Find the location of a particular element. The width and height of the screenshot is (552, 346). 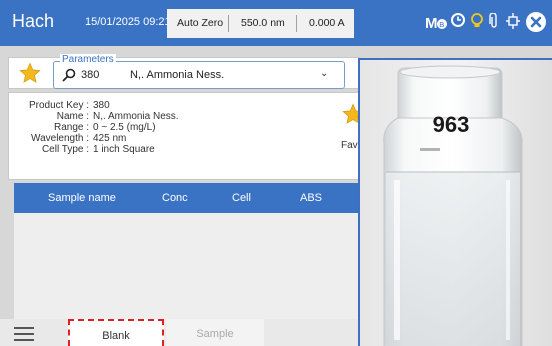

column-header-abs: ABS is located at coordinates (311, 198).